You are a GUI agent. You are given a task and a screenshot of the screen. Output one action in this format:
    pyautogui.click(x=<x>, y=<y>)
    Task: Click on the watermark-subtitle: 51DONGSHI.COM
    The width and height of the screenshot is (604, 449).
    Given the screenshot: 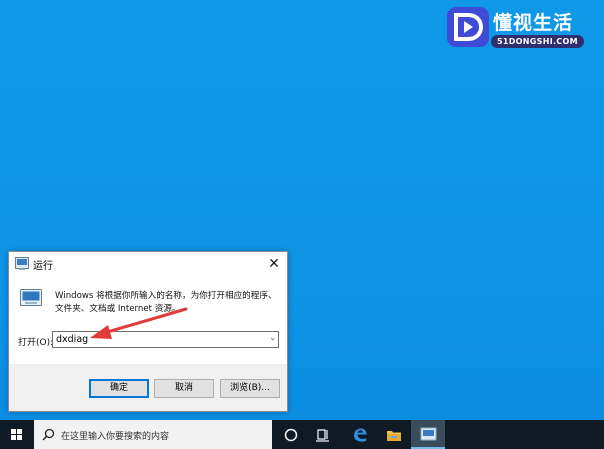 What is the action you would take?
    pyautogui.click(x=537, y=41)
    